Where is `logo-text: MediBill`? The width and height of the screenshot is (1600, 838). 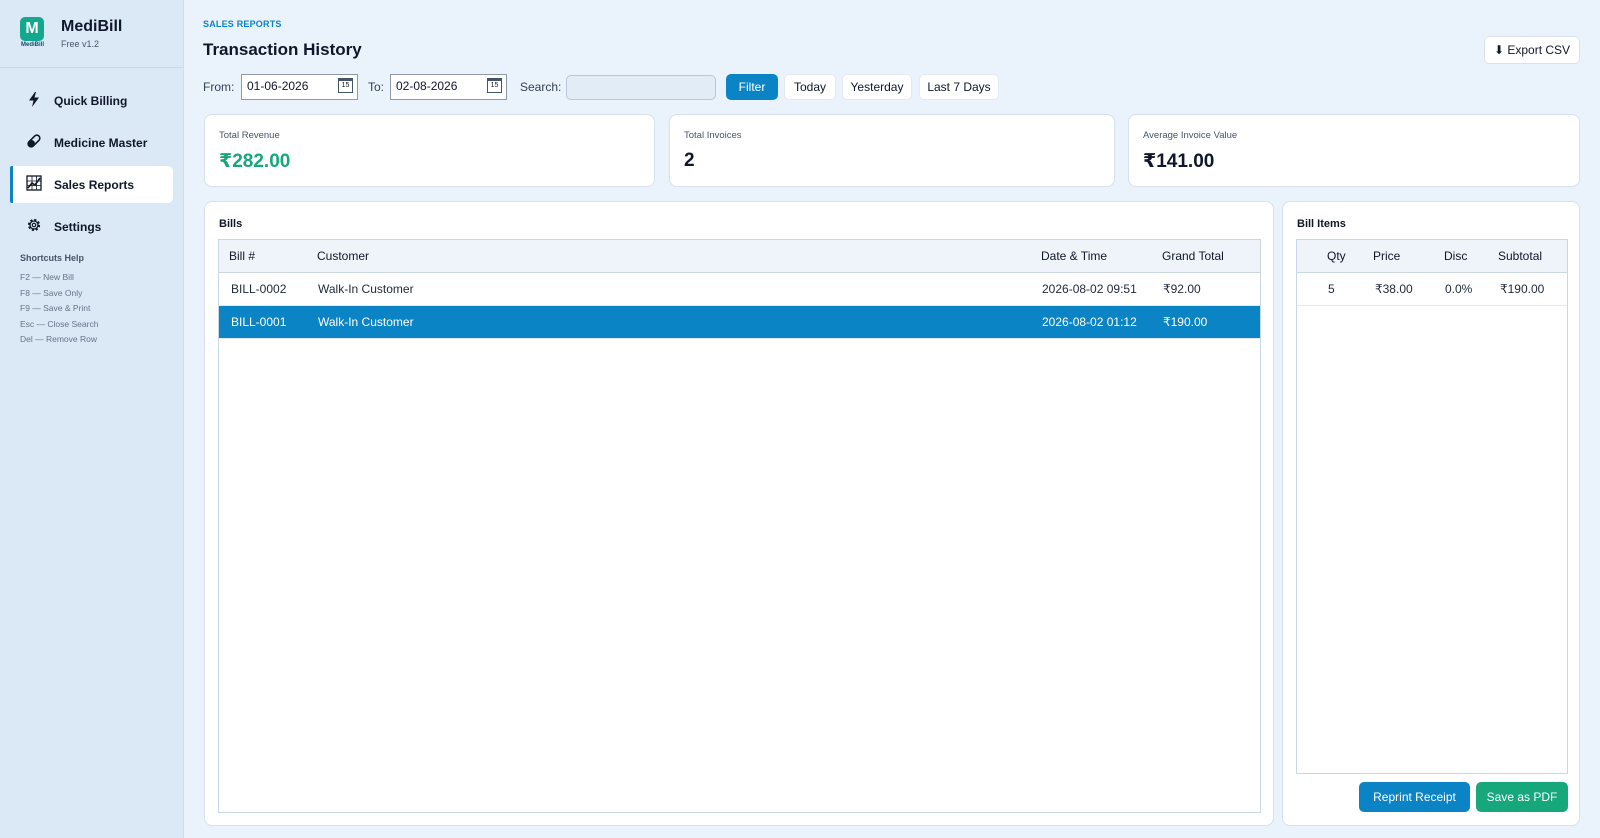
logo-text: MediBill is located at coordinates (32, 44).